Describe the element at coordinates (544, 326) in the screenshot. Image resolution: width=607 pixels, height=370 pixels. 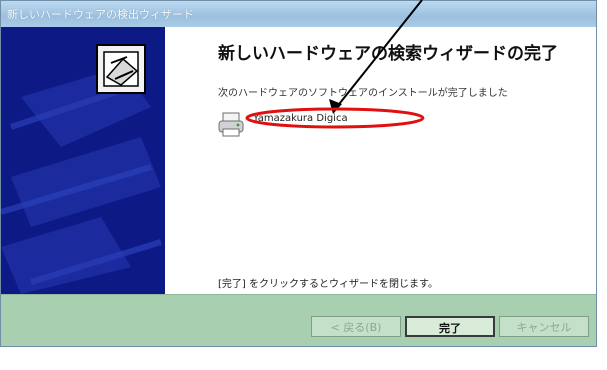
I see `cancel-button: キャンセル` at that location.